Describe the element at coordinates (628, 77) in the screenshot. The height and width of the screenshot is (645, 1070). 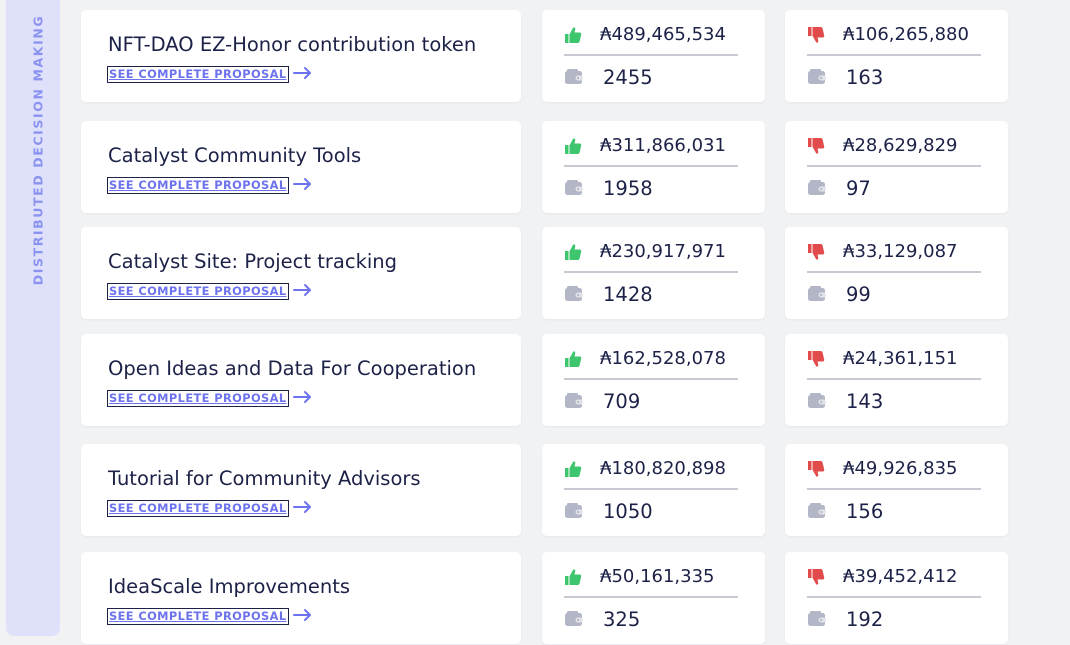
I see `yes-count: 2455` at that location.